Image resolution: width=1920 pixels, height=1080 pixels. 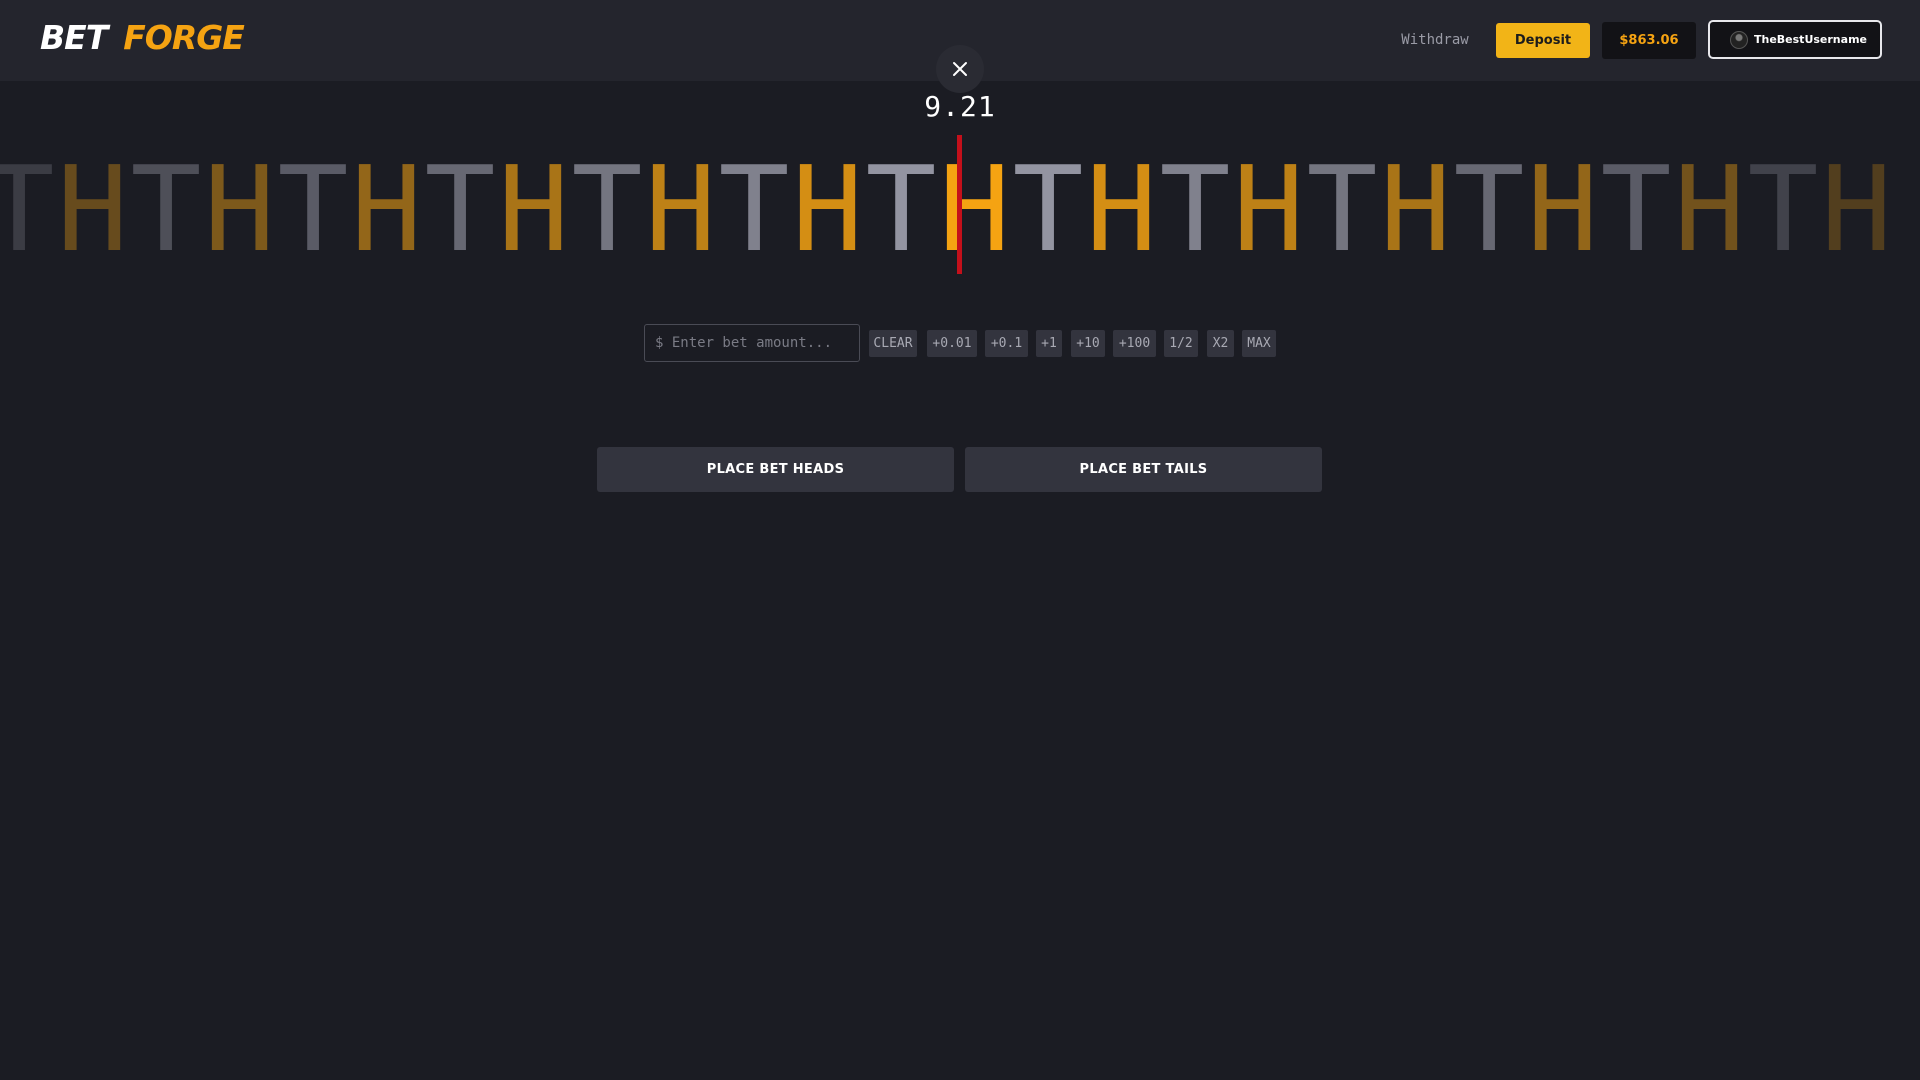 I want to click on reel-marker, so click(x=959, y=204).